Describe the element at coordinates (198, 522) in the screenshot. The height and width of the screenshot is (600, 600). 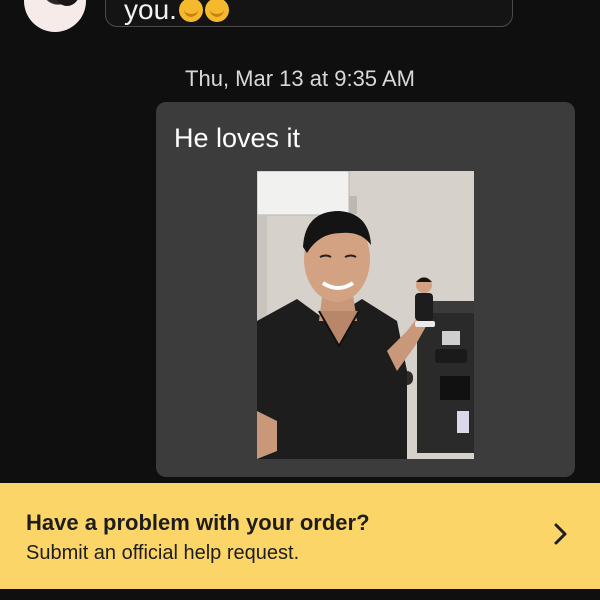
I see `help-banner-title: Have a problem with your order?` at that location.